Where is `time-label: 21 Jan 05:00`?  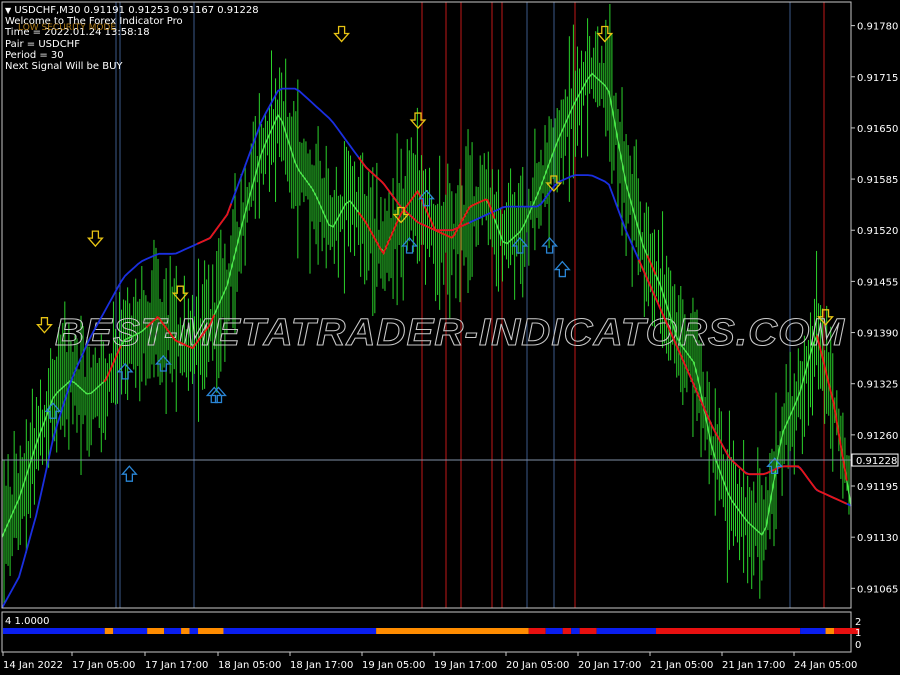 time-label: 21 Jan 05:00 is located at coordinates (681, 665).